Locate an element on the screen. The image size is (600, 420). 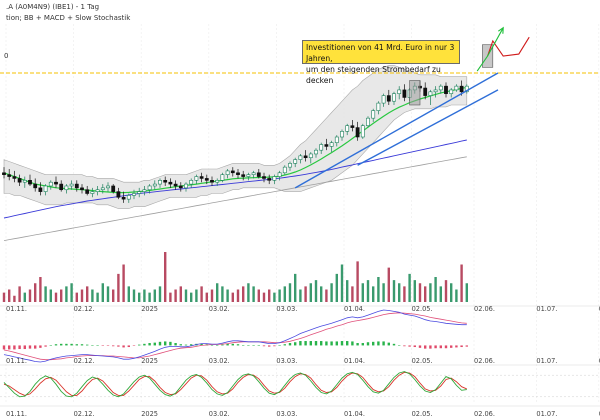
x-tick-label: 01.11. is located at coordinates (16, 309).